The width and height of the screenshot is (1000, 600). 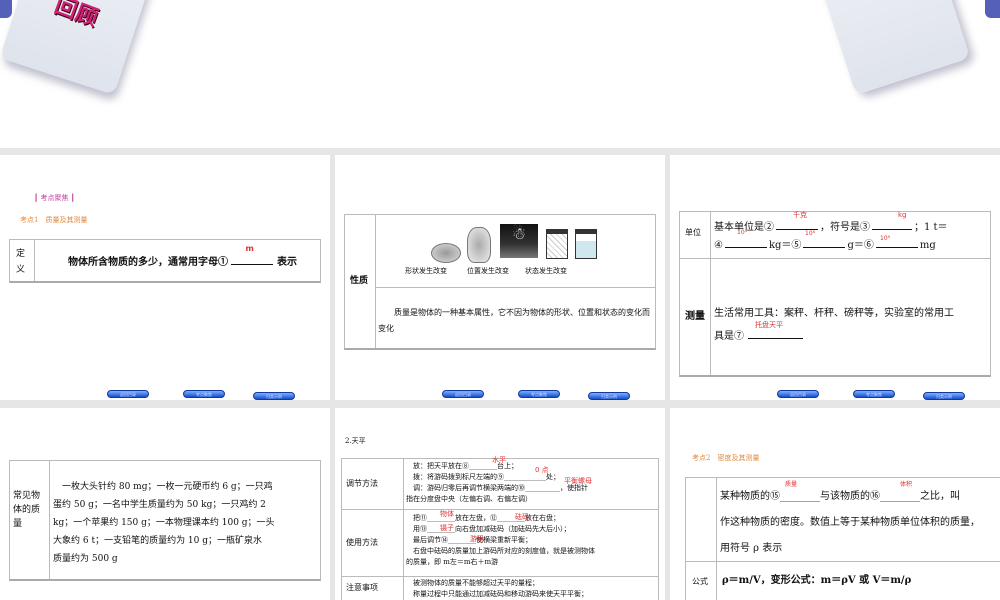 I want to click on answer-tweezers: 镊子, so click(x=447, y=528).